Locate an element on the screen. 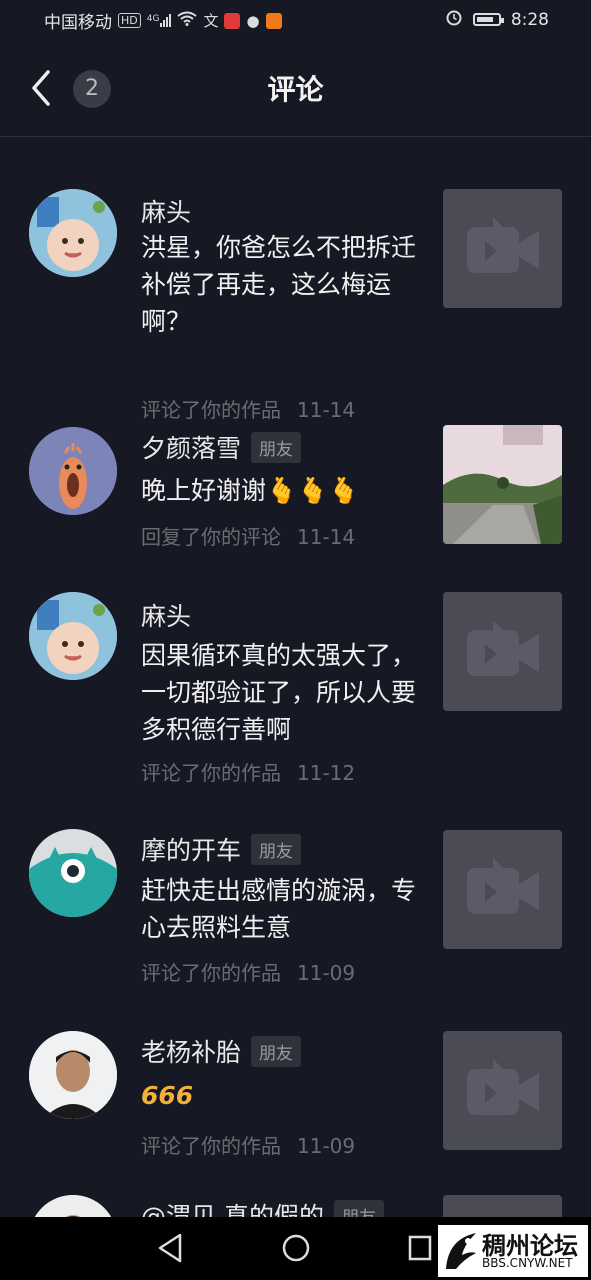  forum-watermark: 稠州论坛 BBS.CNYW.NET is located at coordinates (513, 1251).